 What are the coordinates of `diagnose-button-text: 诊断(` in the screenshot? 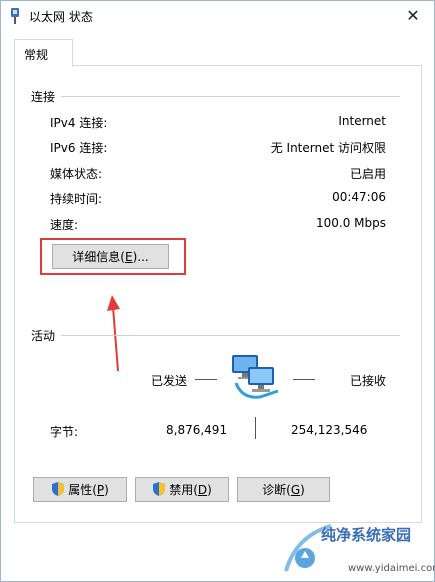 It's located at (276, 490).